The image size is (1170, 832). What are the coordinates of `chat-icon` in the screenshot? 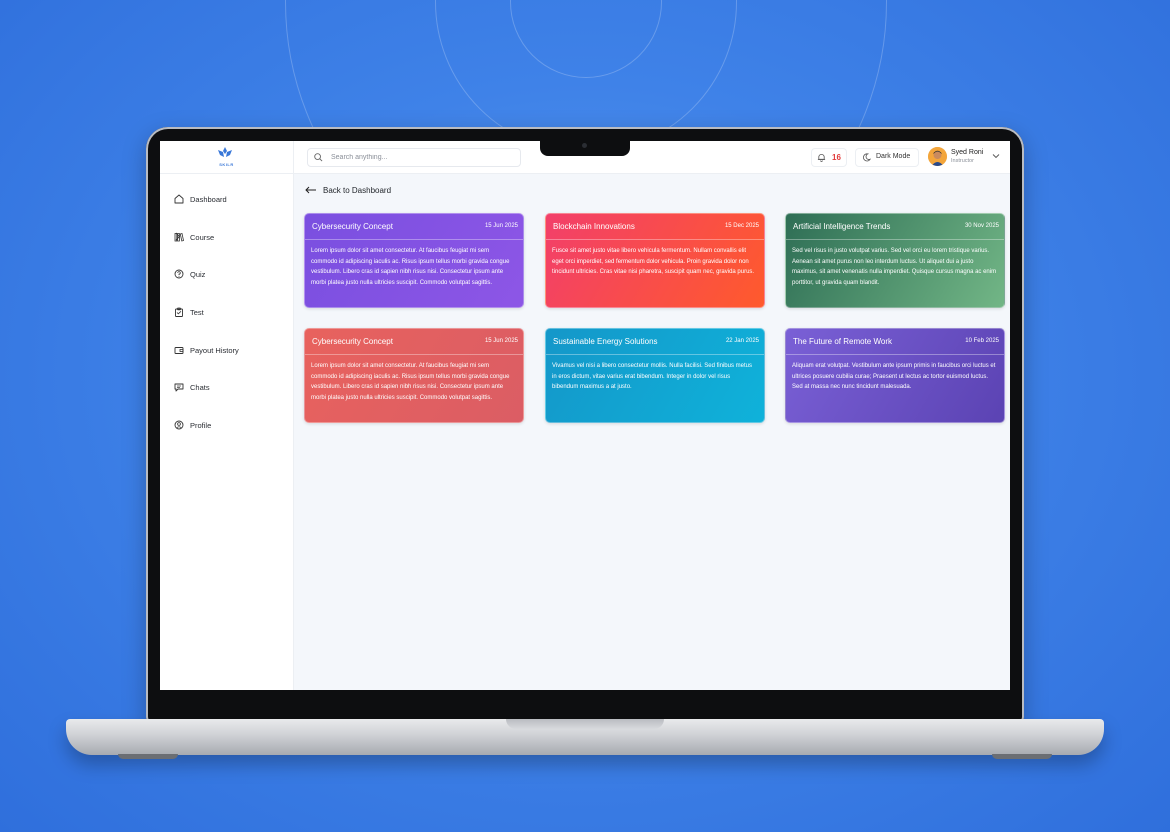 It's located at (179, 387).